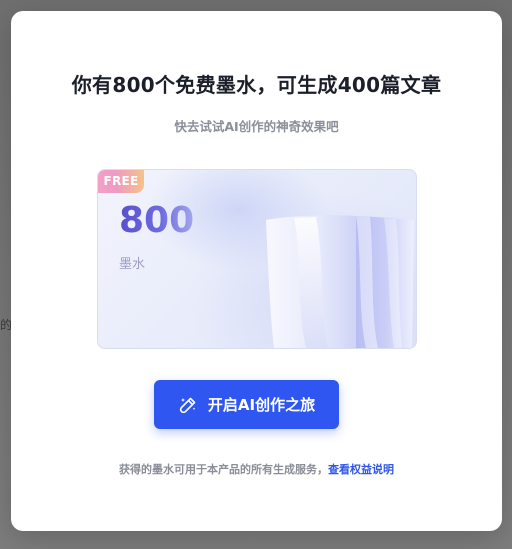 The image size is (512, 549). What do you see at coordinates (256, 85) in the screenshot?
I see `modal-title: 你有800个免费墨水，可生成400篇文章` at bounding box center [256, 85].